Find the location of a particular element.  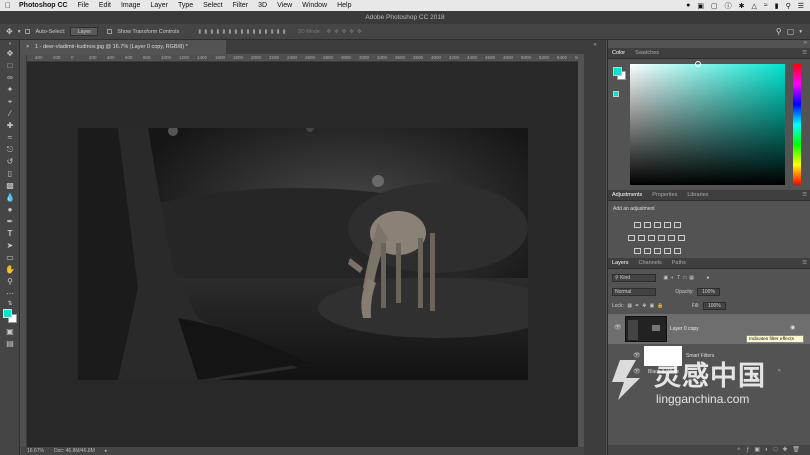

lasso-tool-icon: ∞ is located at coordinates (10, 78).